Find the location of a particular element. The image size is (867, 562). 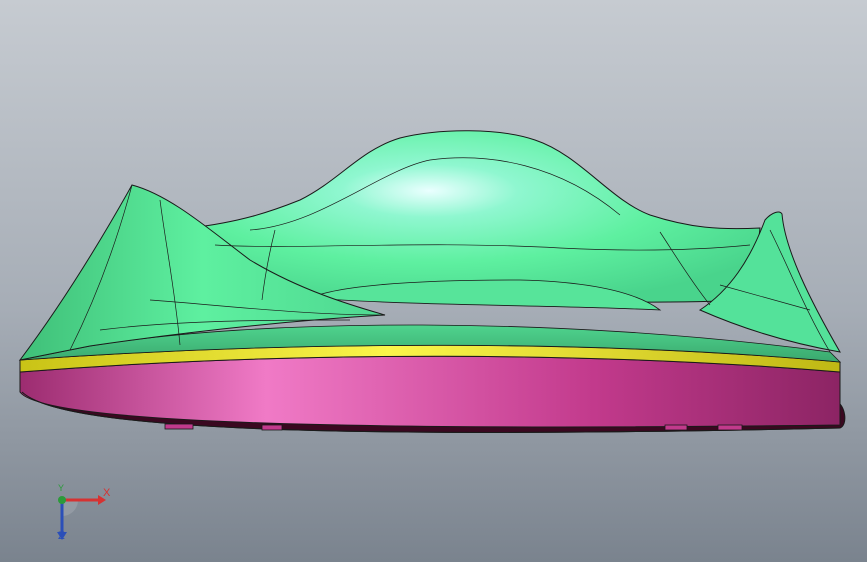

y-axis-dot is located at coordinates (62, 500).